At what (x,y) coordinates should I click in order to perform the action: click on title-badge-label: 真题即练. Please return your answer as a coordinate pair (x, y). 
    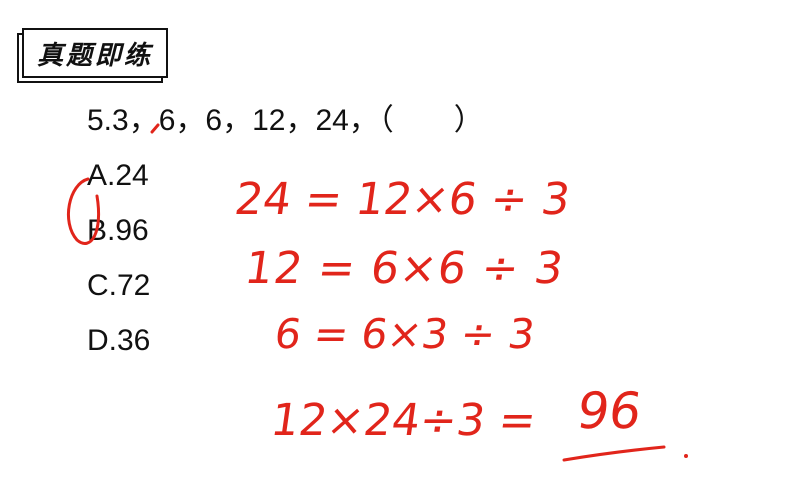
    Looking at the image, I should click on (94, 55).